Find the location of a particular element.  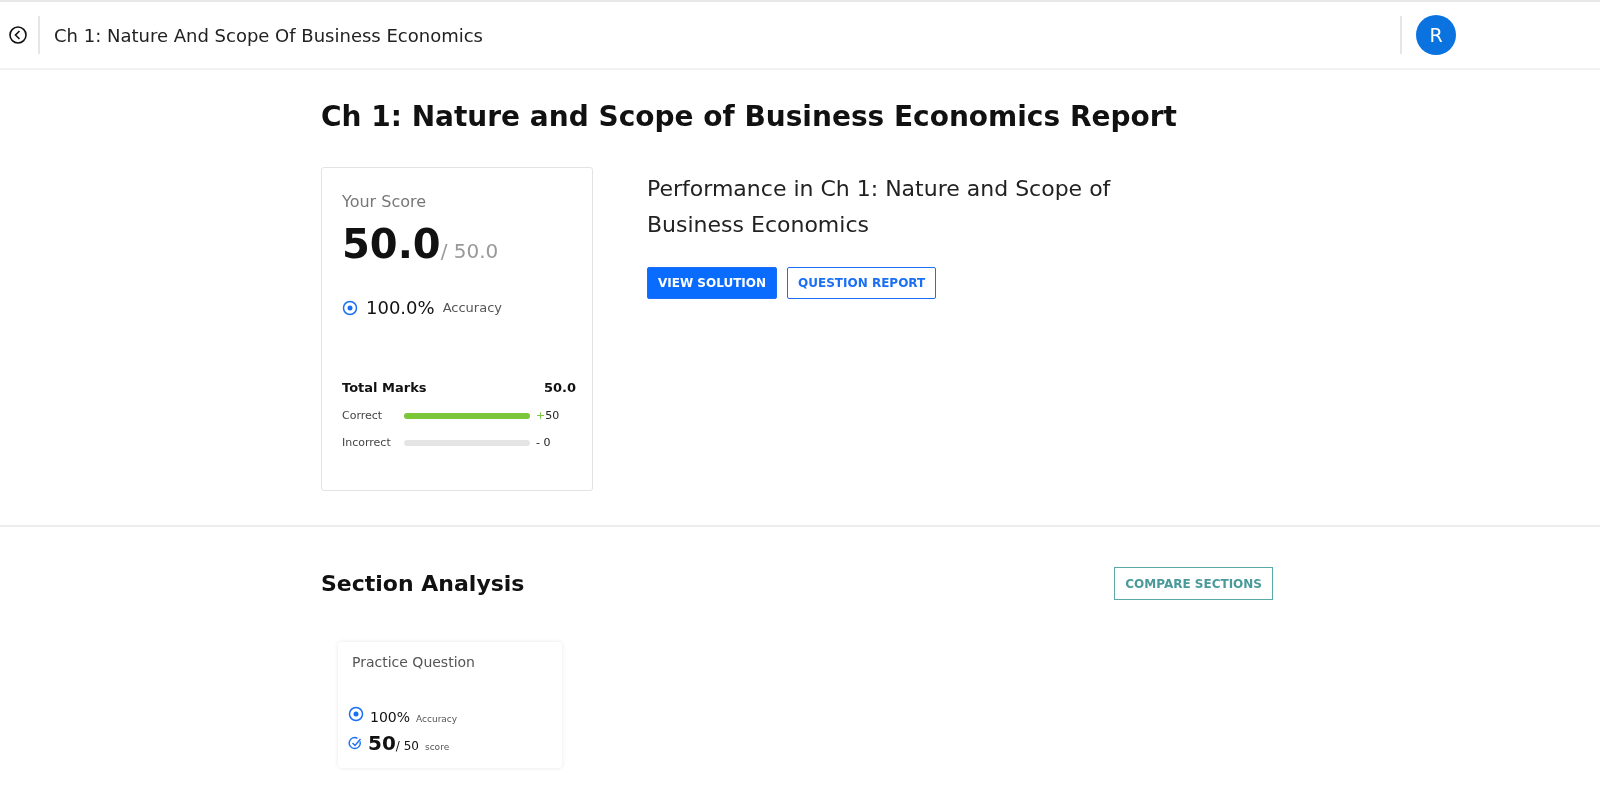

section-score: 50/ 50 is located at coordinates (393, 743).